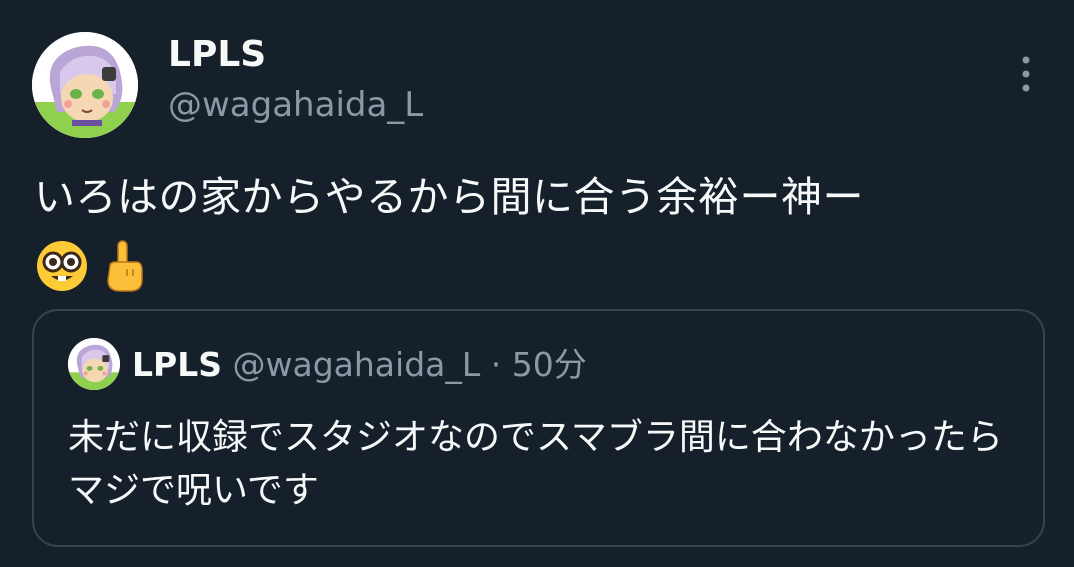 This screenshot has width=1074, height=567. What do you see at coordinates (295, 105) in the screenshot?
I see `author-handle: @wagahaida_L` at bounding box center [295, 105].